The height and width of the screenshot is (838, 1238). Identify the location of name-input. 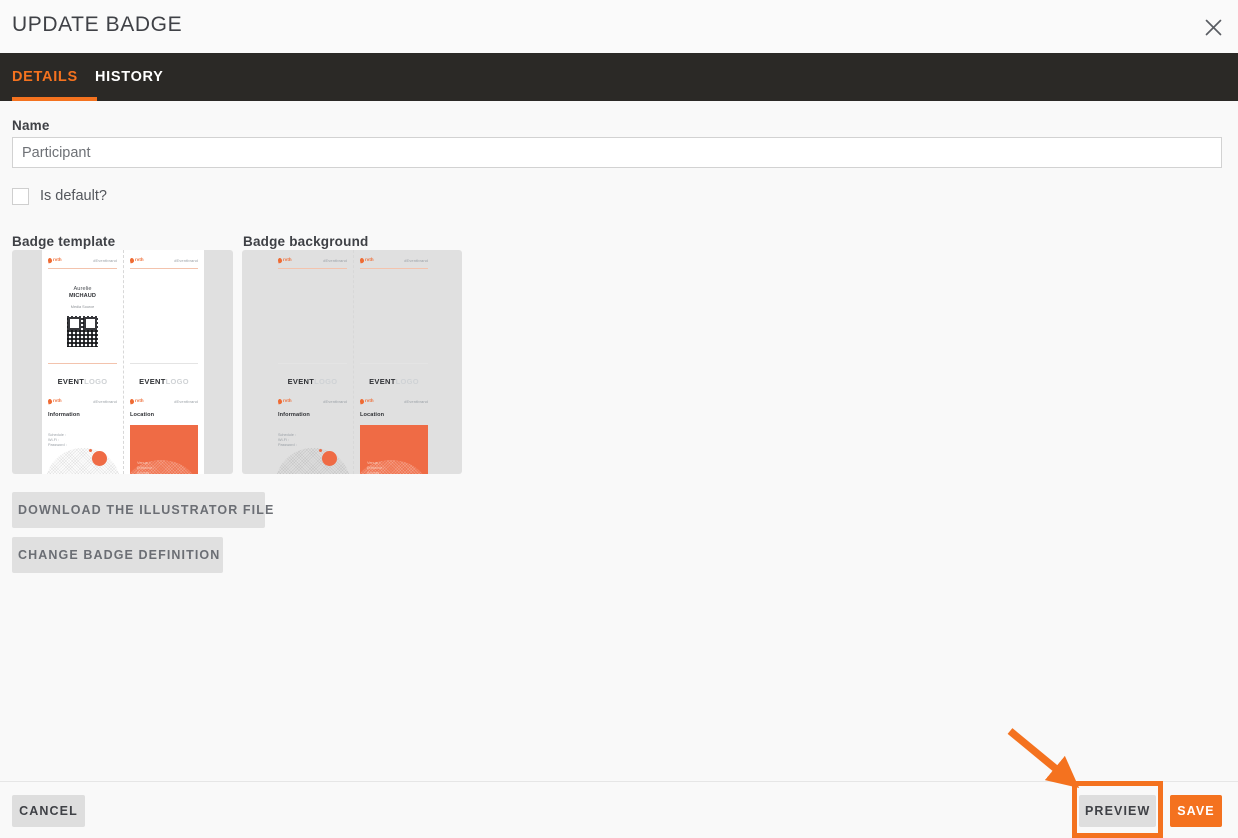
(617, 152).